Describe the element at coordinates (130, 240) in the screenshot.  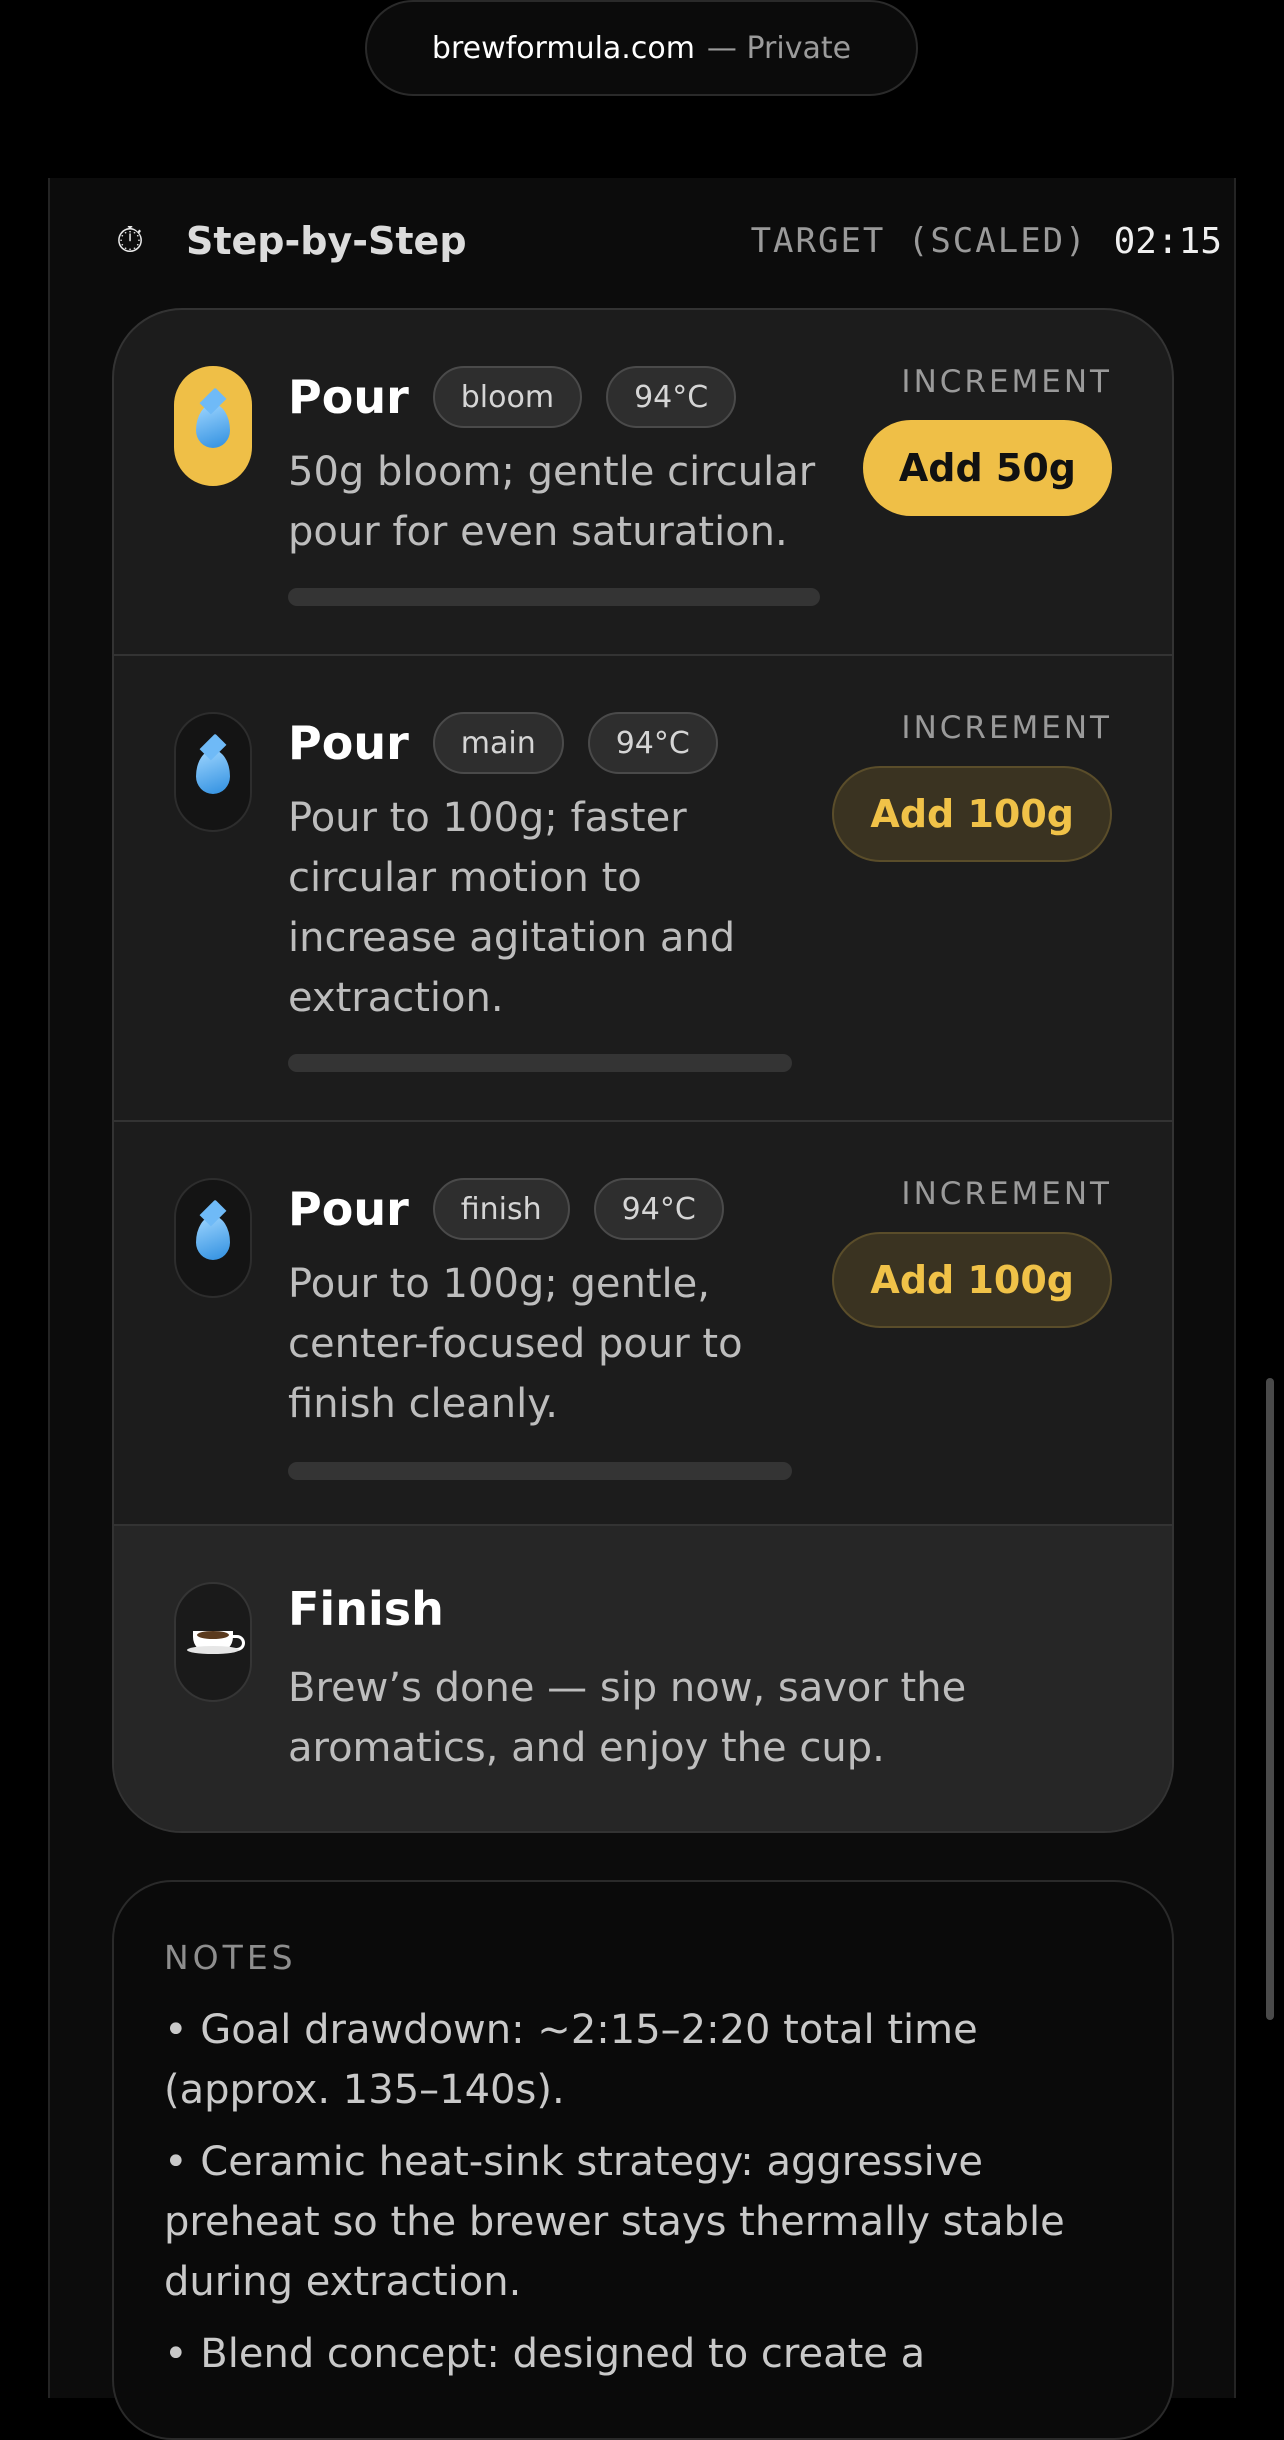
I see `stopwatch-icon: ⏱` at that location.